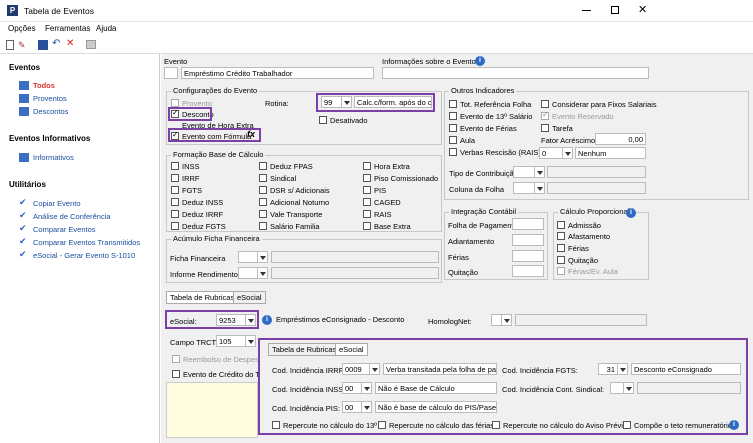 Image resolution: width=753 pixels, height=443 pixels. What do you see at coordinates (367, 388) in the screenshot?
I see `popup-inss-dropdown` at bounding box center [367, 388].